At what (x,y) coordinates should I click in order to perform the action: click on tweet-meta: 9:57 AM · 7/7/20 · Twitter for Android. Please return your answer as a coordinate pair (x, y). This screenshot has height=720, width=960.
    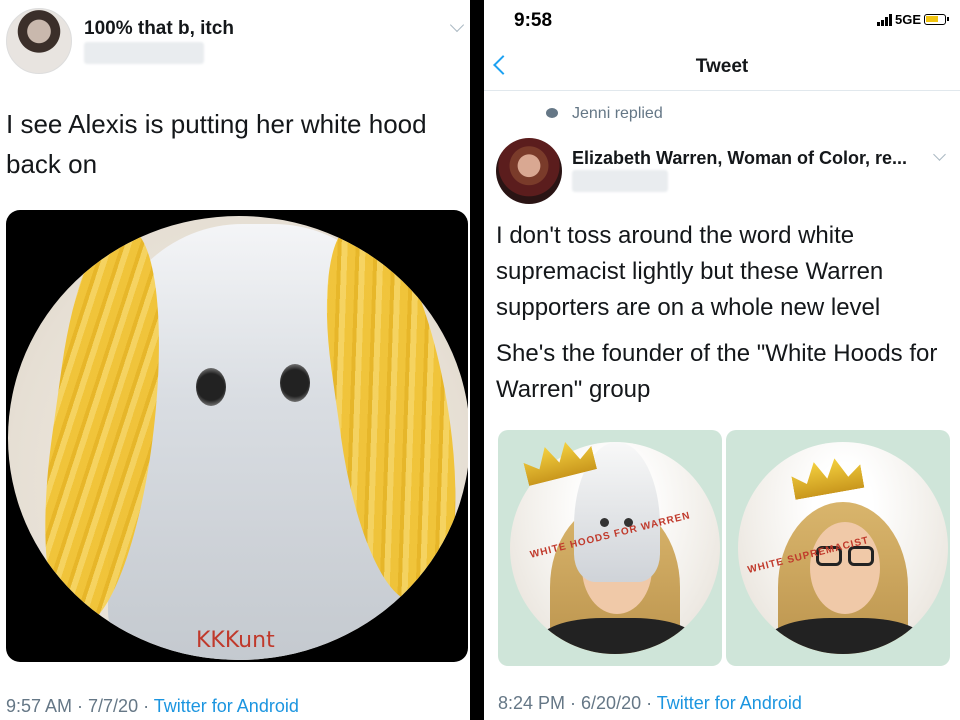
    Looking at the image, I should click on (152, 706).